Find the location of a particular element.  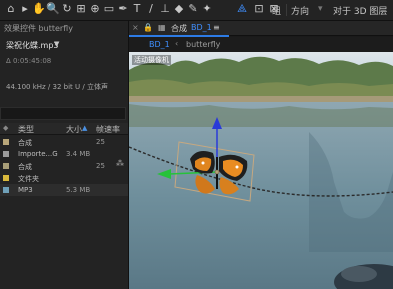

rotate-tool-icon: ↻ is located at coordinates (67, 9).